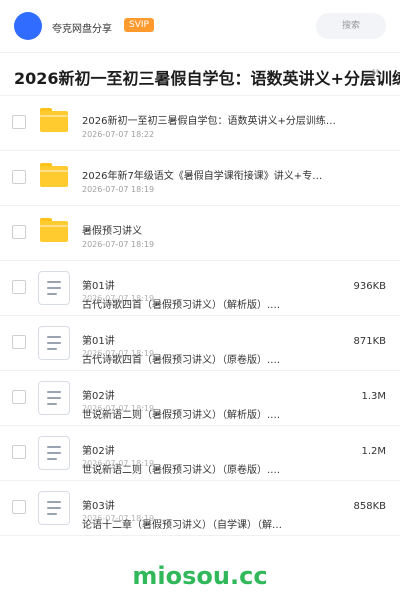 This screenshot has height=600, width=400. I want to click on watermark-text: miosou.cc, so click(200, 576).